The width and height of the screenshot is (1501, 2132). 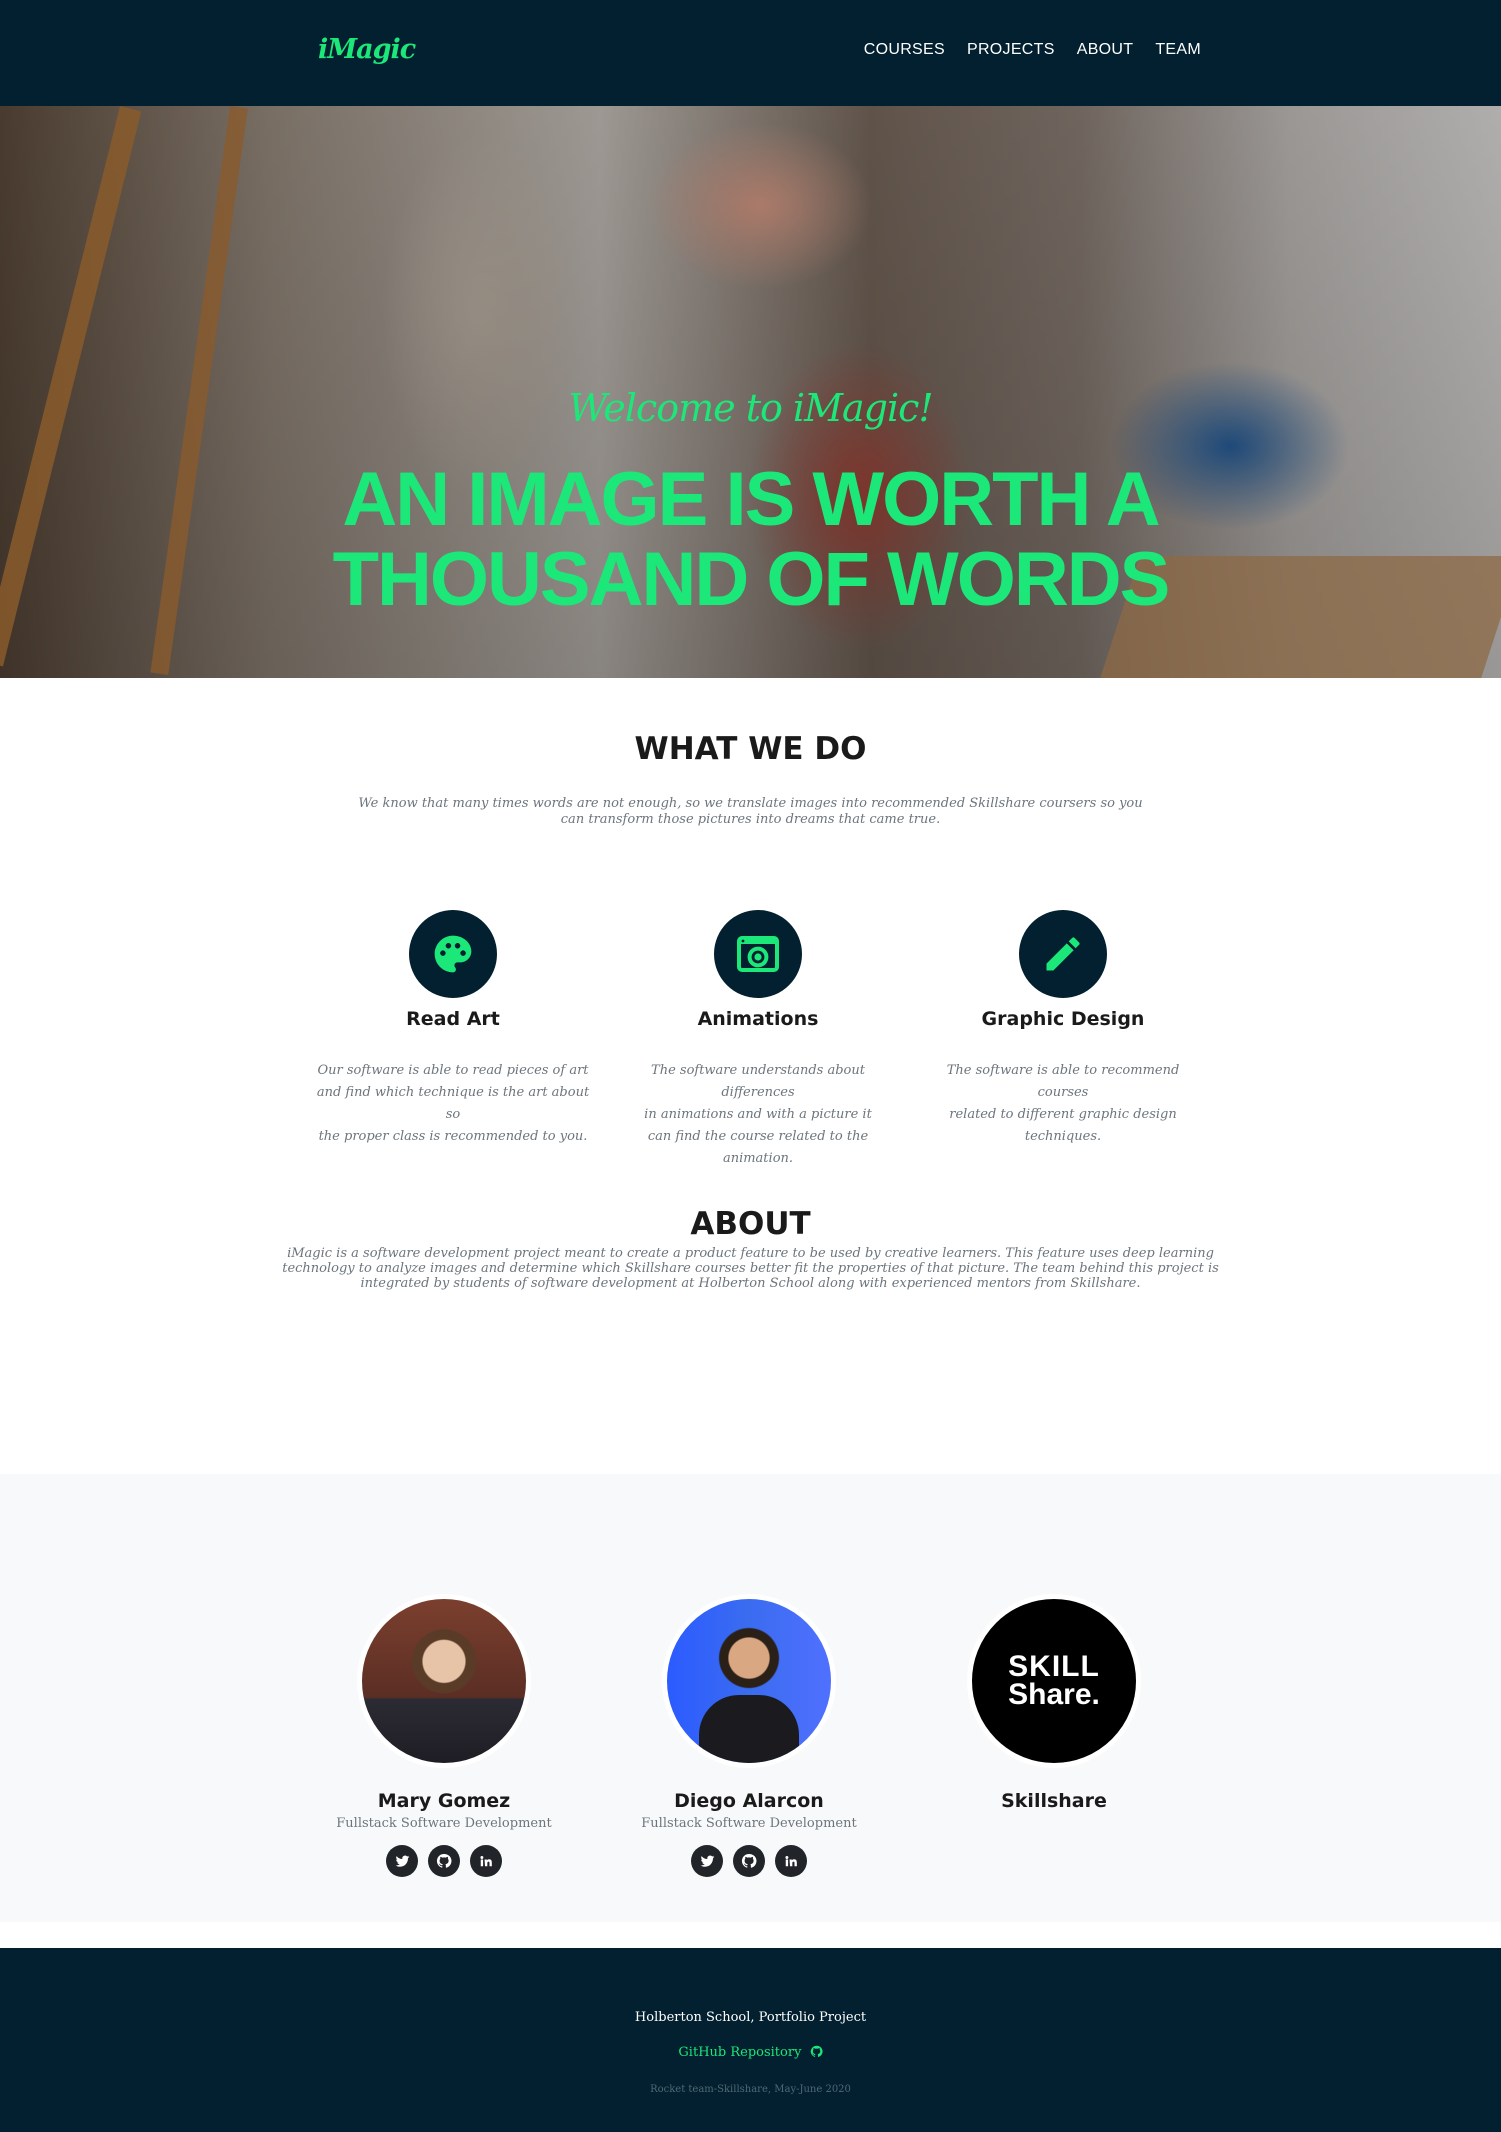 What do you see at coordinates (750, 408) in the screenshot?
I see `hero-subtitle: Welcome to iMagic!` at bounding box center [750, 408].